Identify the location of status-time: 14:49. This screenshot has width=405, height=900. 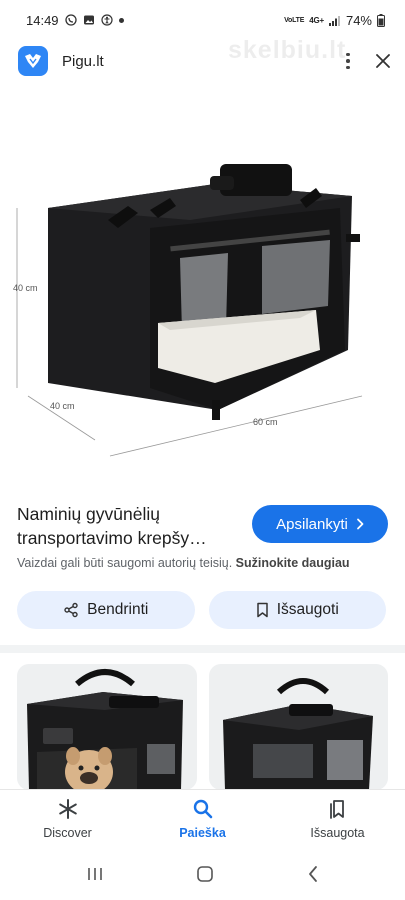
(42, 20).